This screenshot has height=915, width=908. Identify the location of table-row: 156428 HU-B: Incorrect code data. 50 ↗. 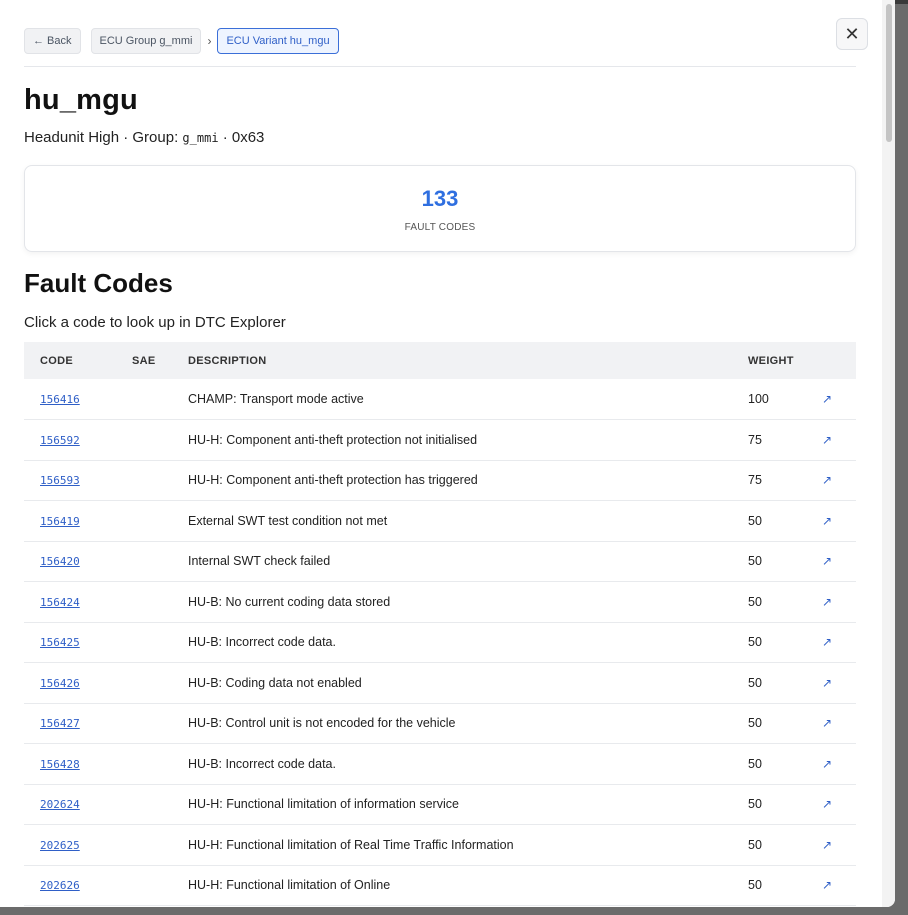
(440, 764).